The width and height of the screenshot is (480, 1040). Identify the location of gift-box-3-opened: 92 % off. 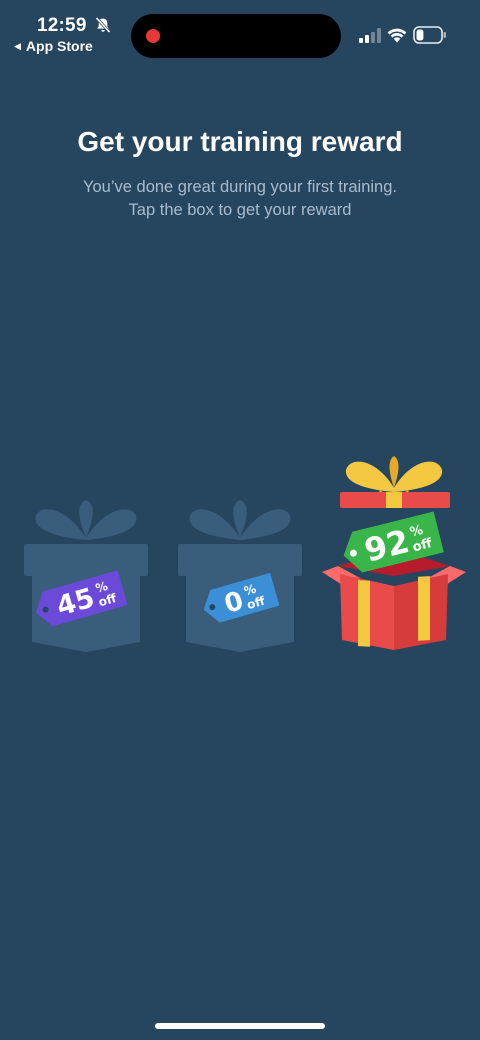
(394, 554).